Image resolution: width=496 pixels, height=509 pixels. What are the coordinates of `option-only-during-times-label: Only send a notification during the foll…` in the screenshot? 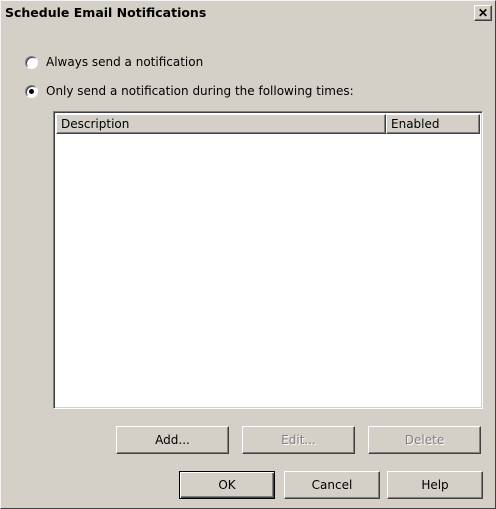 It's located at (200, 91).